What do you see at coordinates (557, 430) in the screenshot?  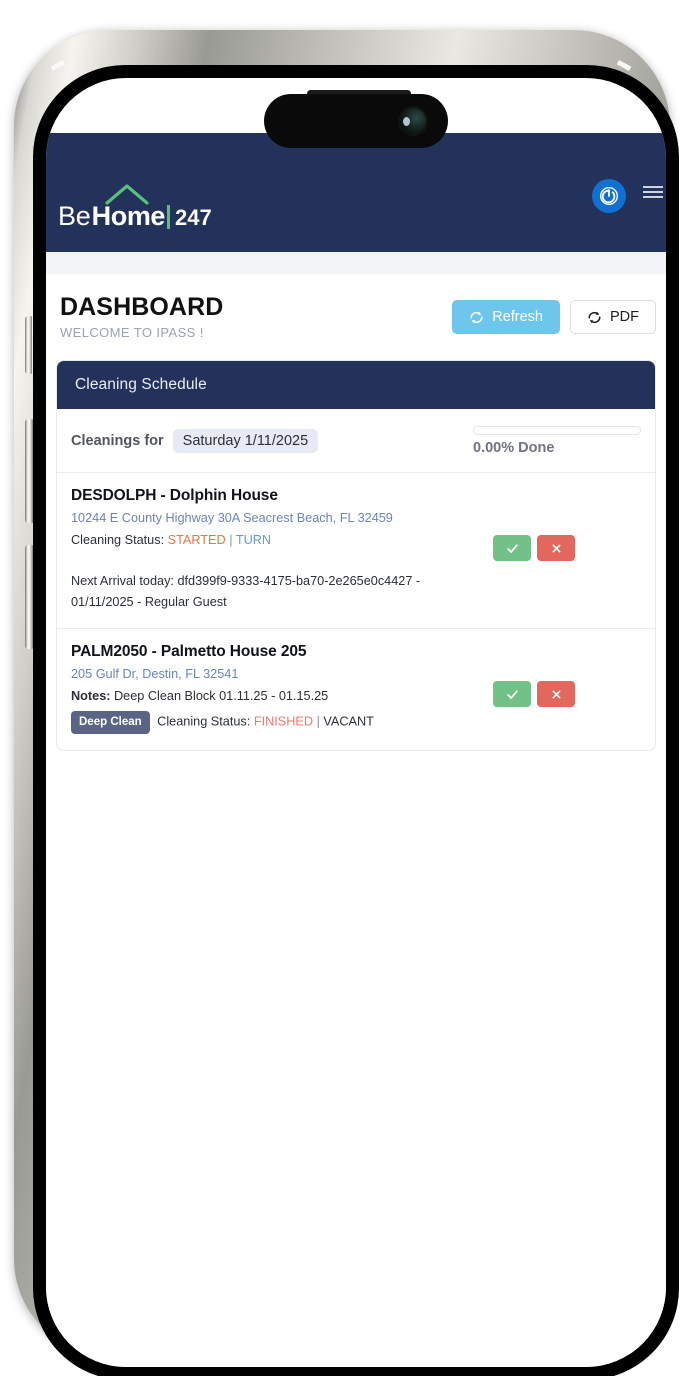 I see `progress-bar` at bounding box center [557, 430].